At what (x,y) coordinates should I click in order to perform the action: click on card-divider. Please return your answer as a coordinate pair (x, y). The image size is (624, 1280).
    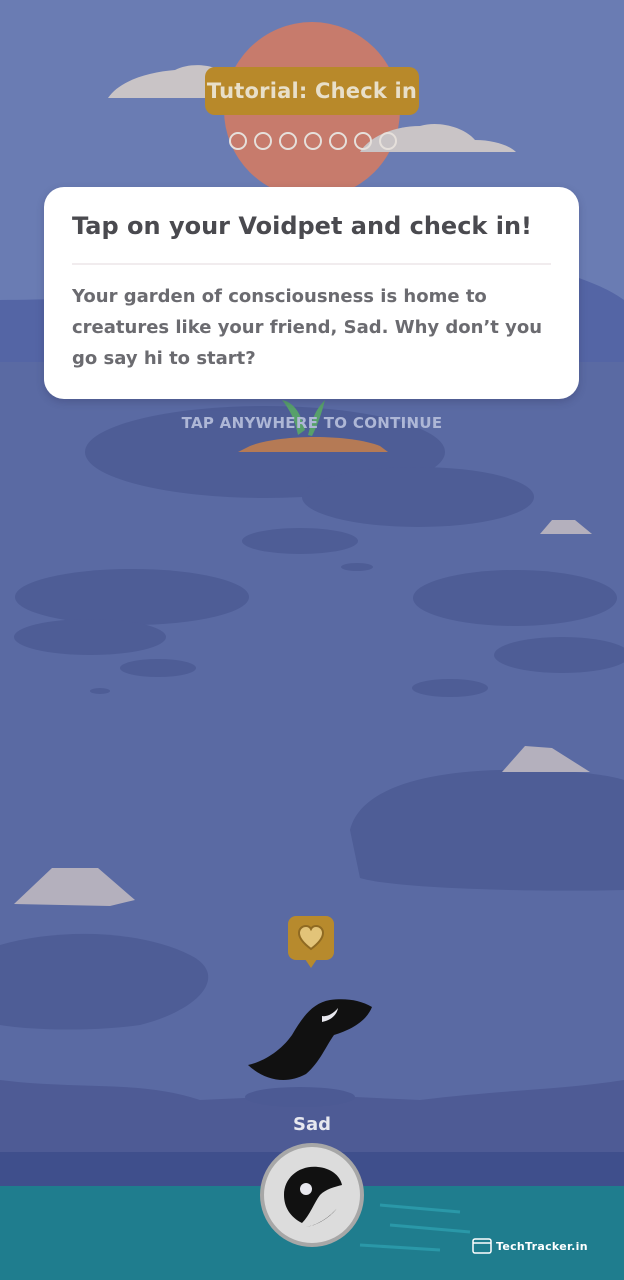
    Looking at the image, I should click on (311, 264).